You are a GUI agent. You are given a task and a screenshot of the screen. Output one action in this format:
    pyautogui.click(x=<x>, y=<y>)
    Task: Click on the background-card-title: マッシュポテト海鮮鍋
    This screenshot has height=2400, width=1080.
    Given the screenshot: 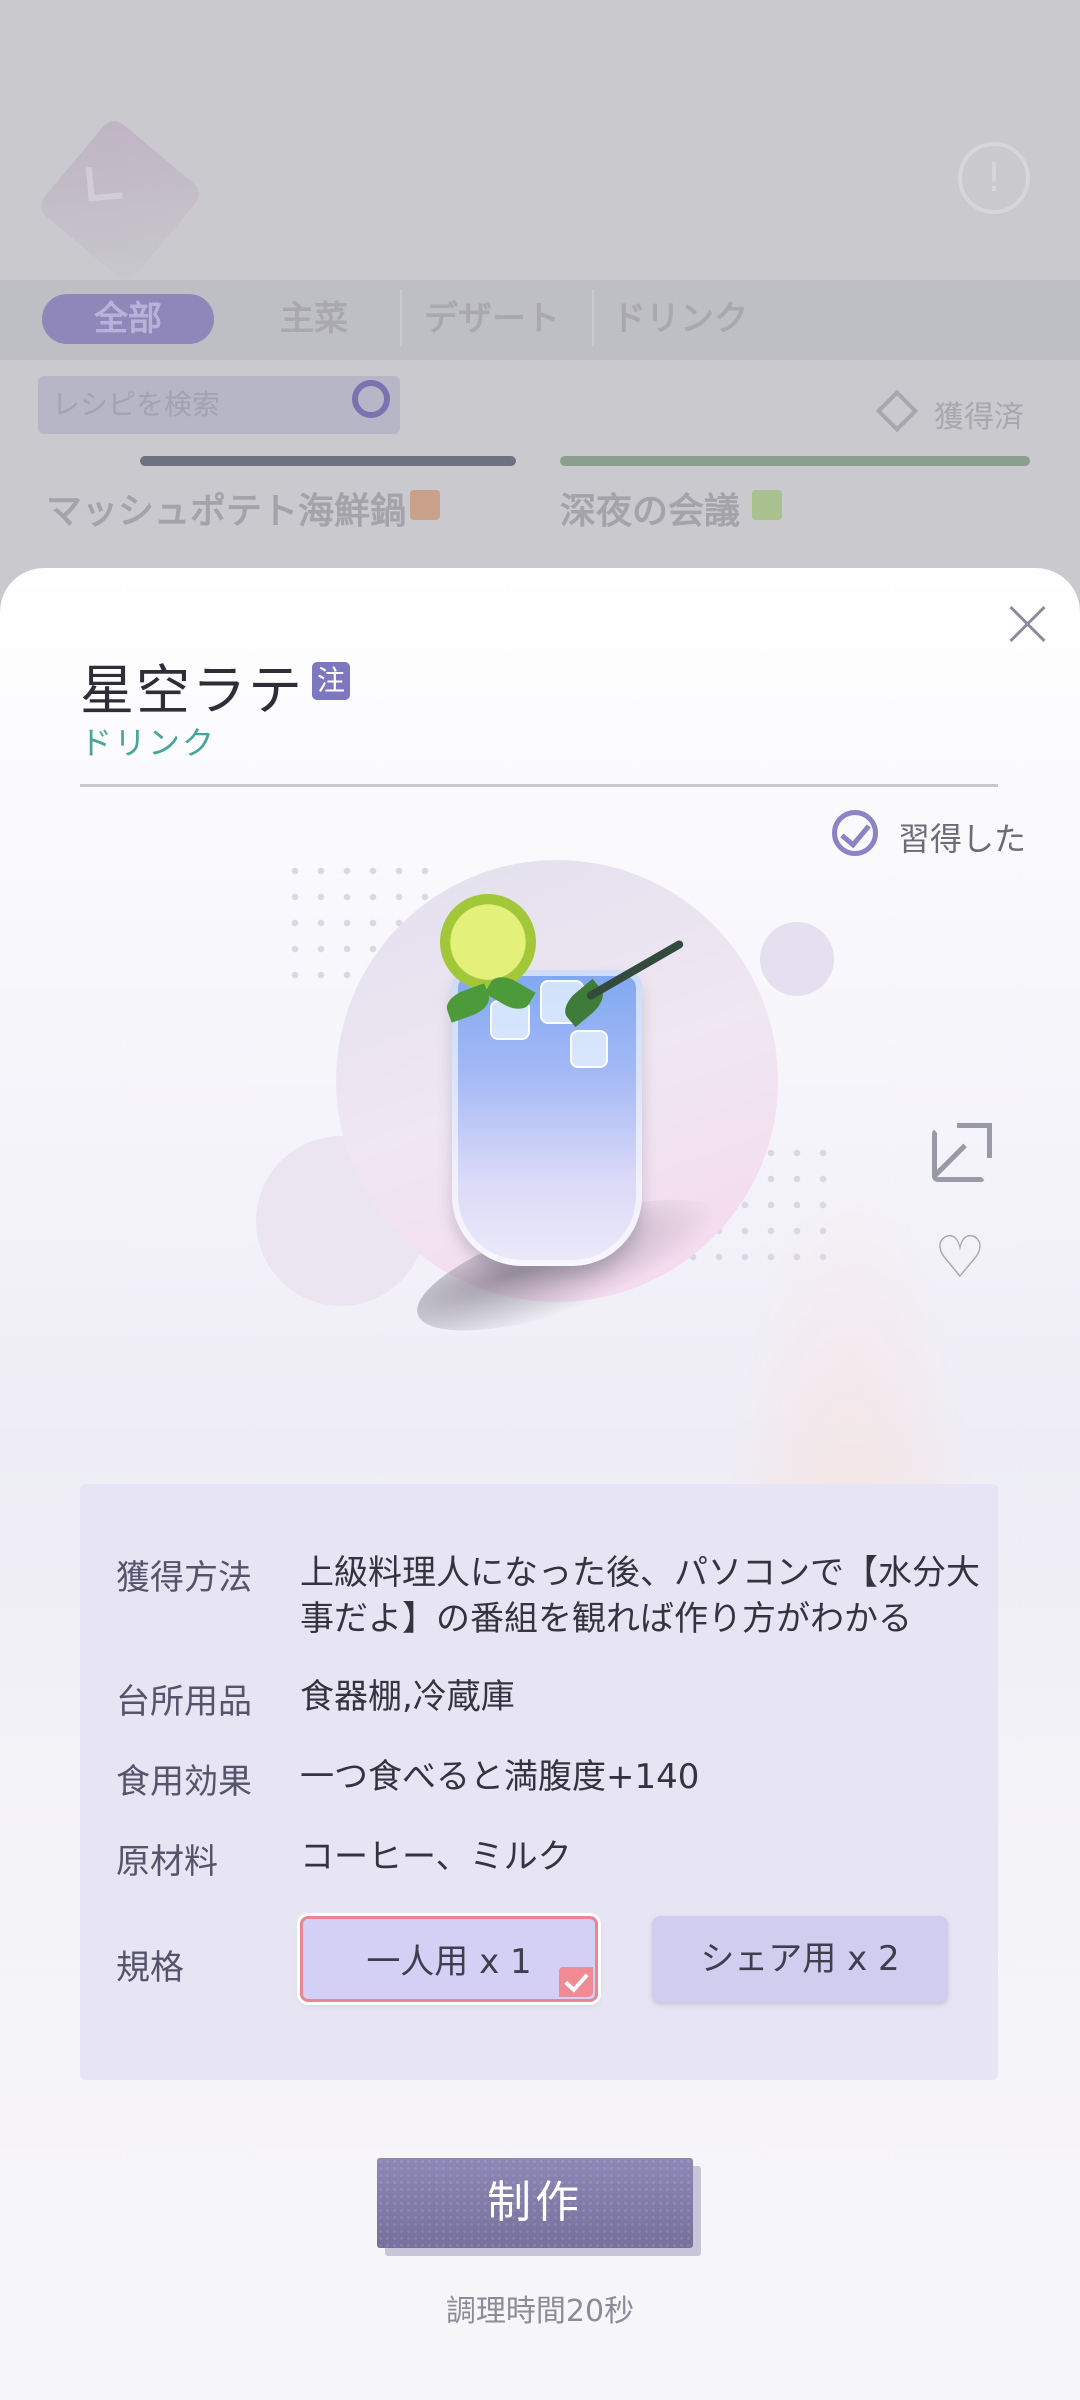 What is the action you would take?
    pyautogui.click(x=226, y=511)
    